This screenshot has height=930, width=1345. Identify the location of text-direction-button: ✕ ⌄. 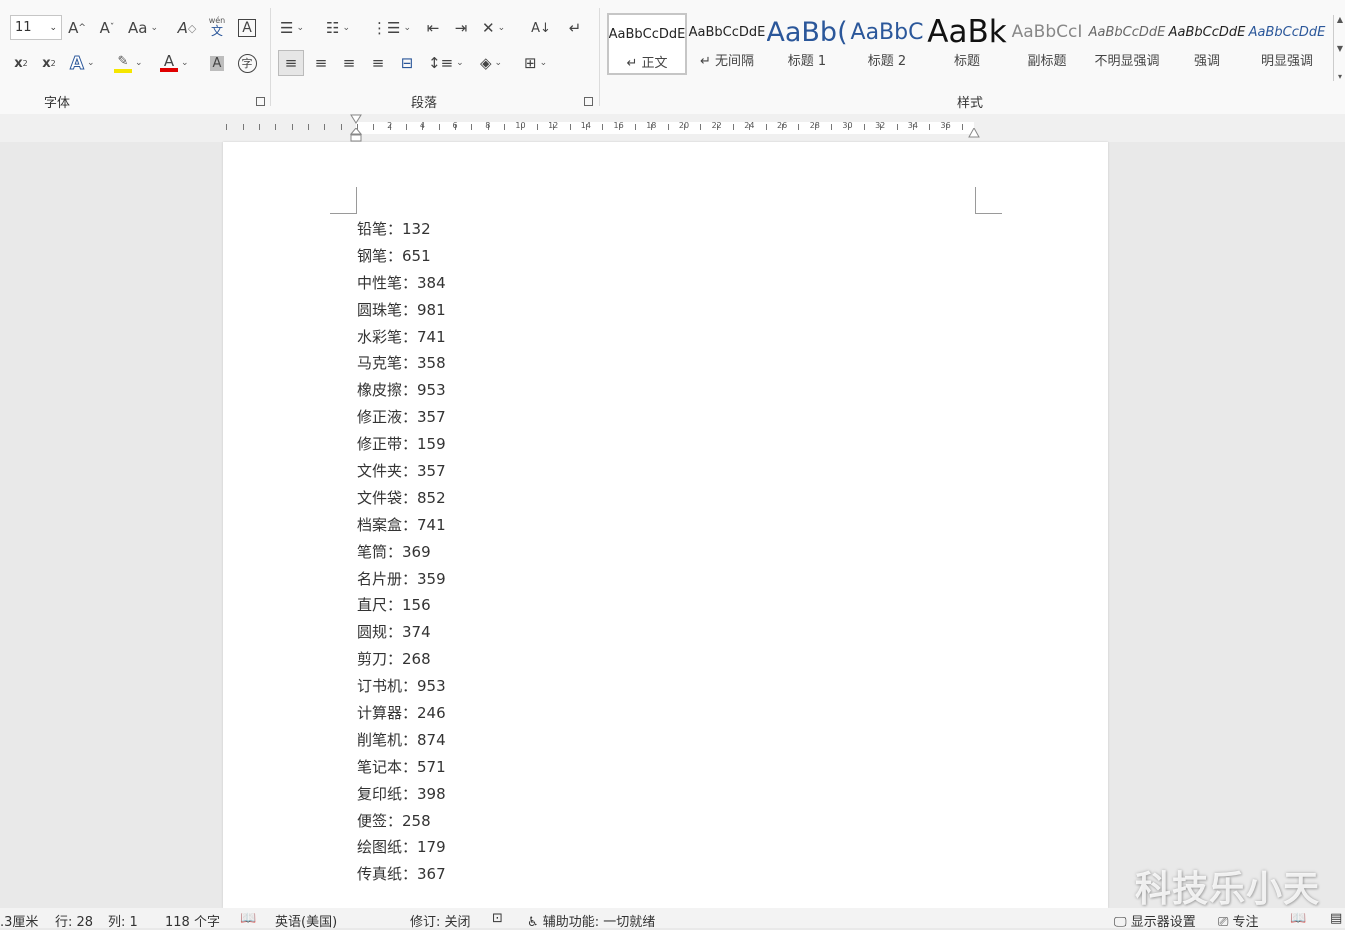
(493, 28).